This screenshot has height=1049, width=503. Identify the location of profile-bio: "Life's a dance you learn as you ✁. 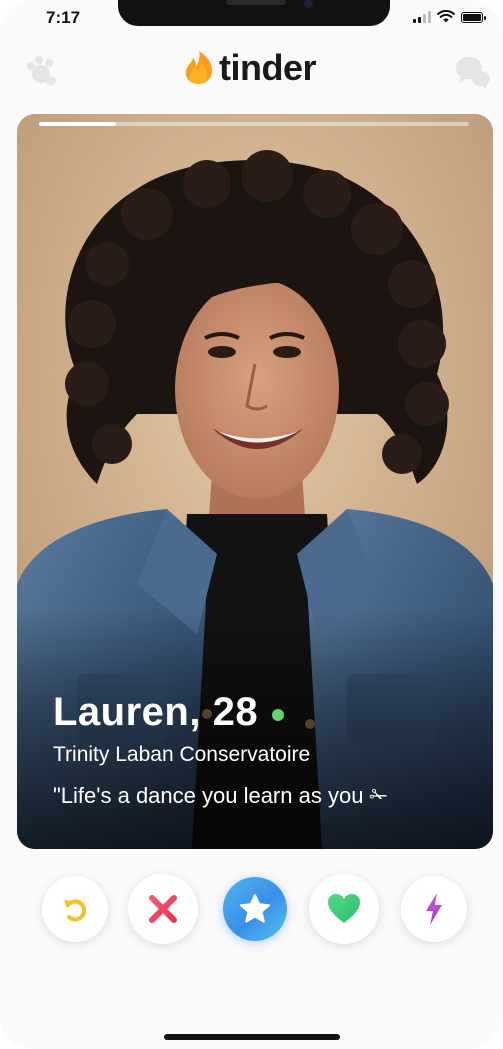
(220, 795).